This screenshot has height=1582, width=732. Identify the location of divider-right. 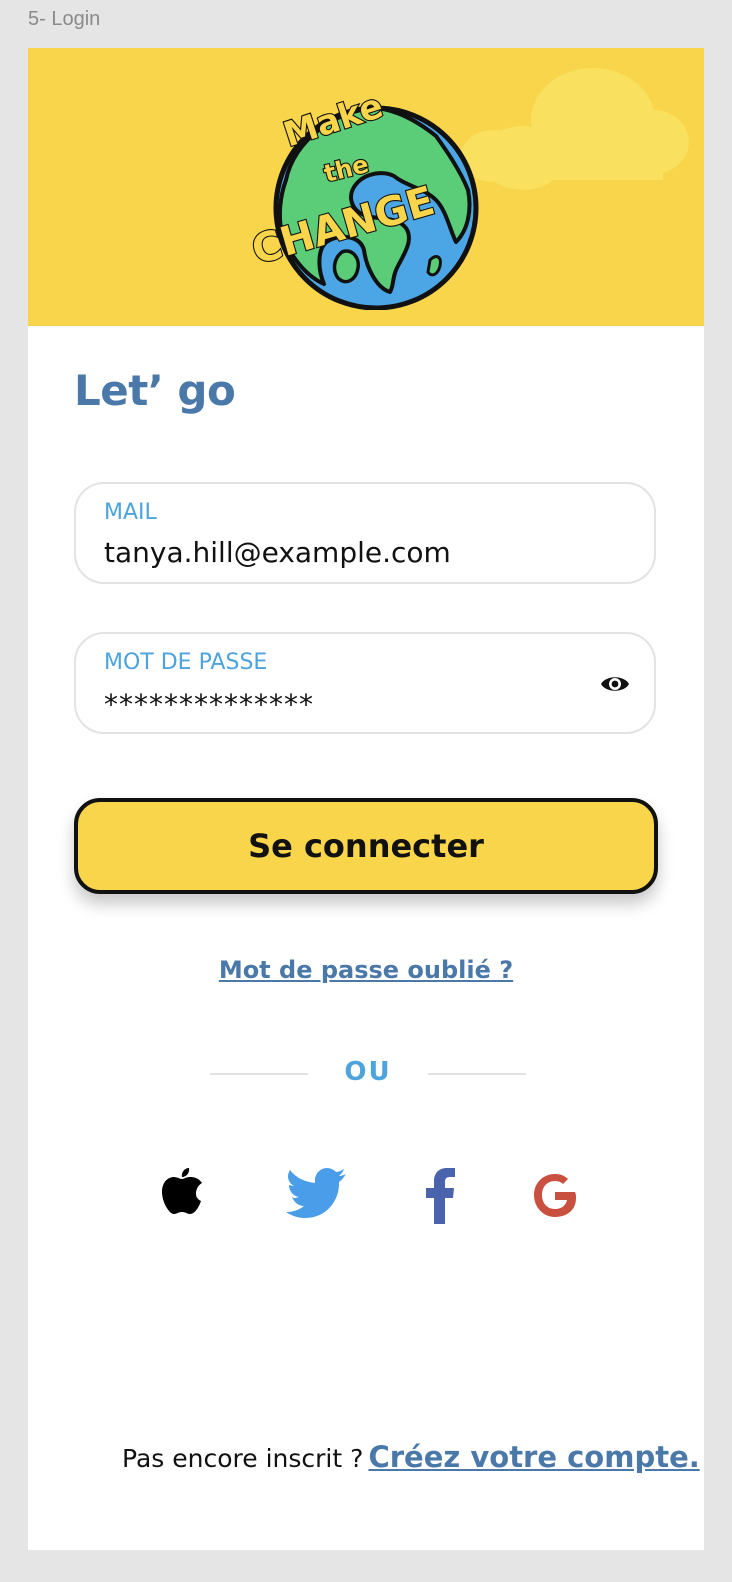
(477, 1074).